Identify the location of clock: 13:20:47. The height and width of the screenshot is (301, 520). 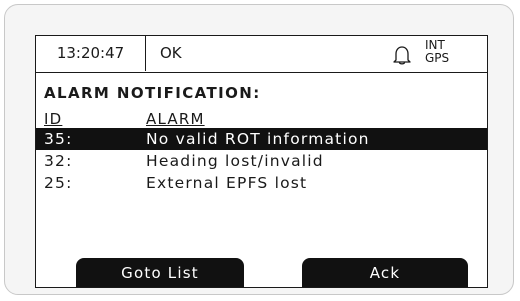
(91, 53).